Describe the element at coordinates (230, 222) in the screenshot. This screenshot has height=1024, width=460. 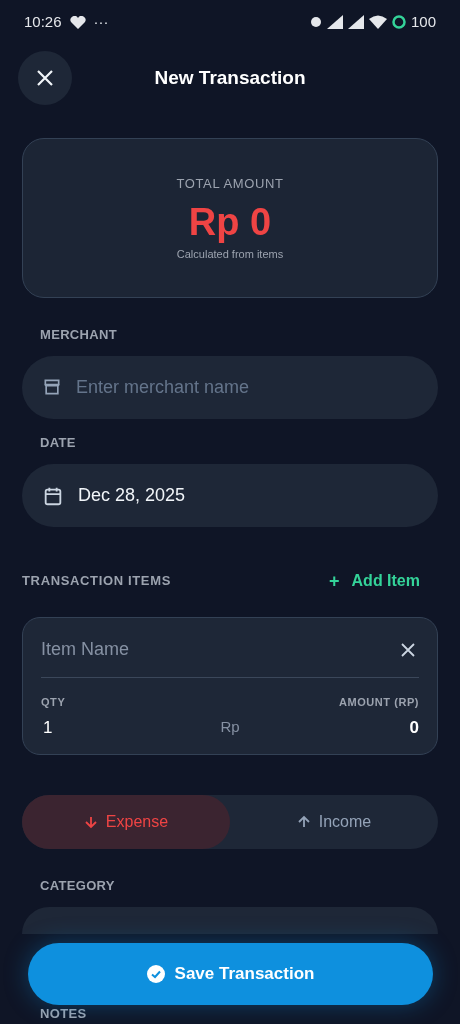
I see `total-amount-value: Rp 0` at that location.